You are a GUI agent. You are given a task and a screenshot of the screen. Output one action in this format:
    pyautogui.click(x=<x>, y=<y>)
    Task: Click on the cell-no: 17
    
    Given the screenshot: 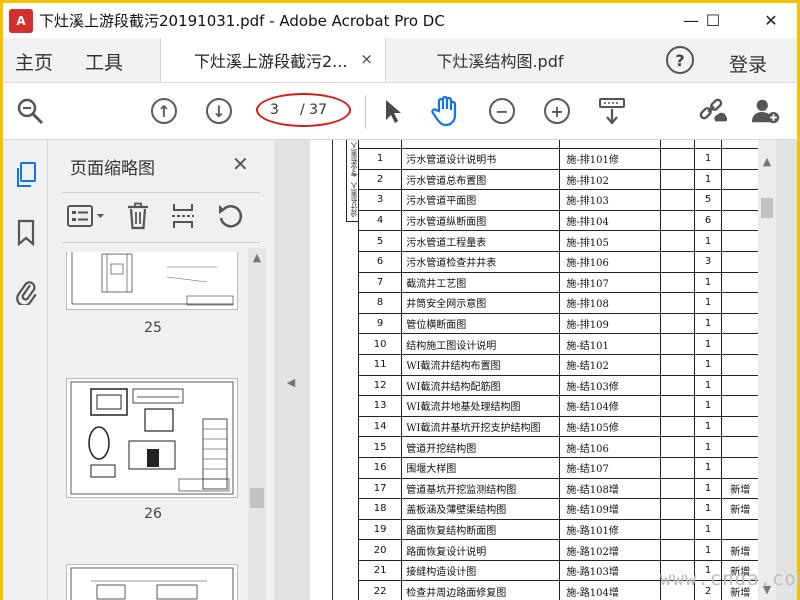 What is the action you would take?
    pyautogui.click(x=380, y=488)
    